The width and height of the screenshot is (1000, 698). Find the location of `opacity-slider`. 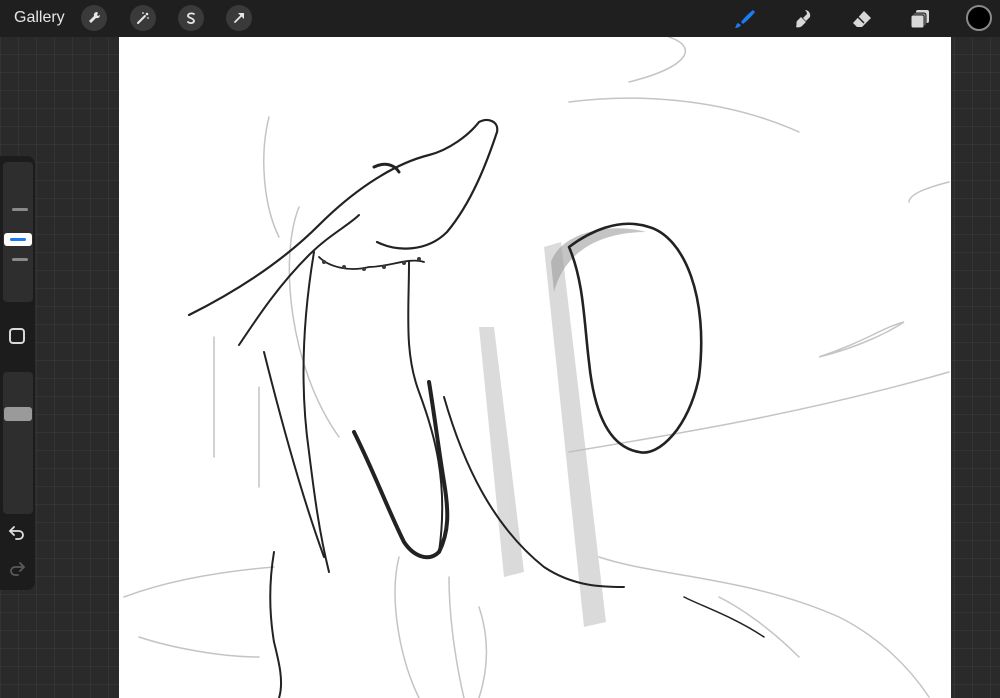

opacity-slider is located at coordinates (18, 443).